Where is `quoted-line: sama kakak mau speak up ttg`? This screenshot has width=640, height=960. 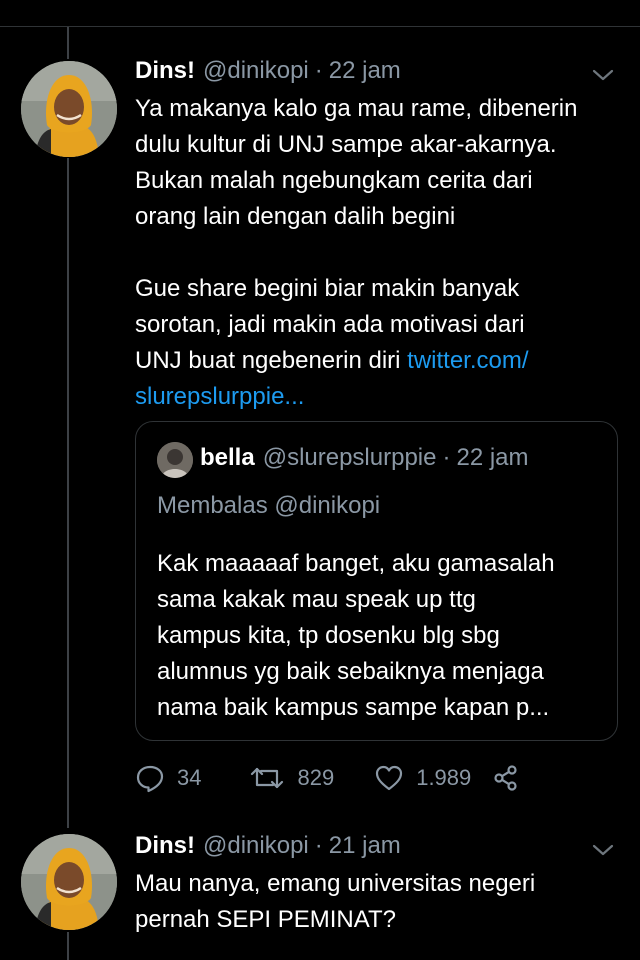
quoted-line: sama kakak mau speak up ttg is located at coordinates (316, 599).